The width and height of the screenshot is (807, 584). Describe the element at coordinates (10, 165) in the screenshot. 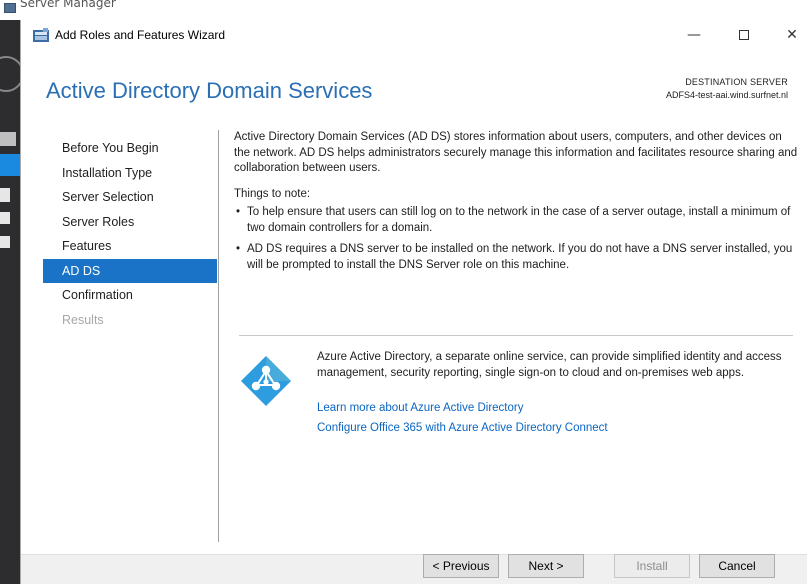

I see `local-server-icon` at that location.